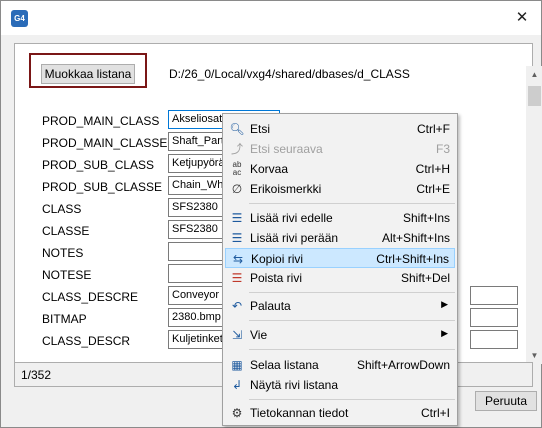 The image size is (542, 428). What do you see at coordinates (340, 169) in the screenshot?
I see `menu-item-replace: ab ac Korvaa Ctrl+H` at bounding box center [340, 169].